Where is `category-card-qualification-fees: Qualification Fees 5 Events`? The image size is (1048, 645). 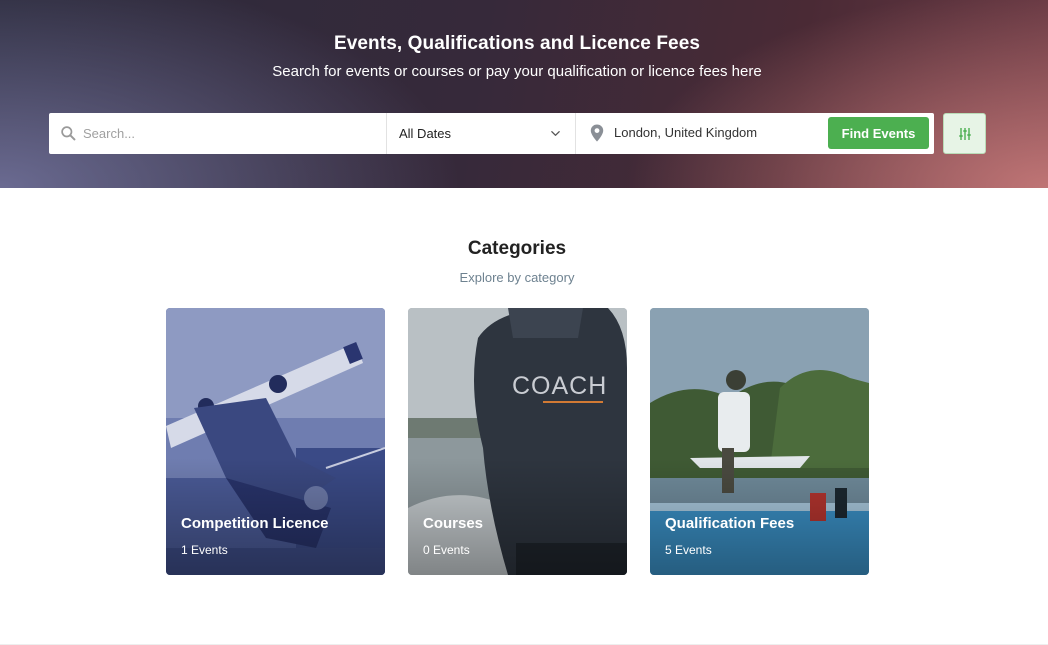
category-card-qualification-fees: Qualification Fees 5 Events is located at coordinates (759, 441).